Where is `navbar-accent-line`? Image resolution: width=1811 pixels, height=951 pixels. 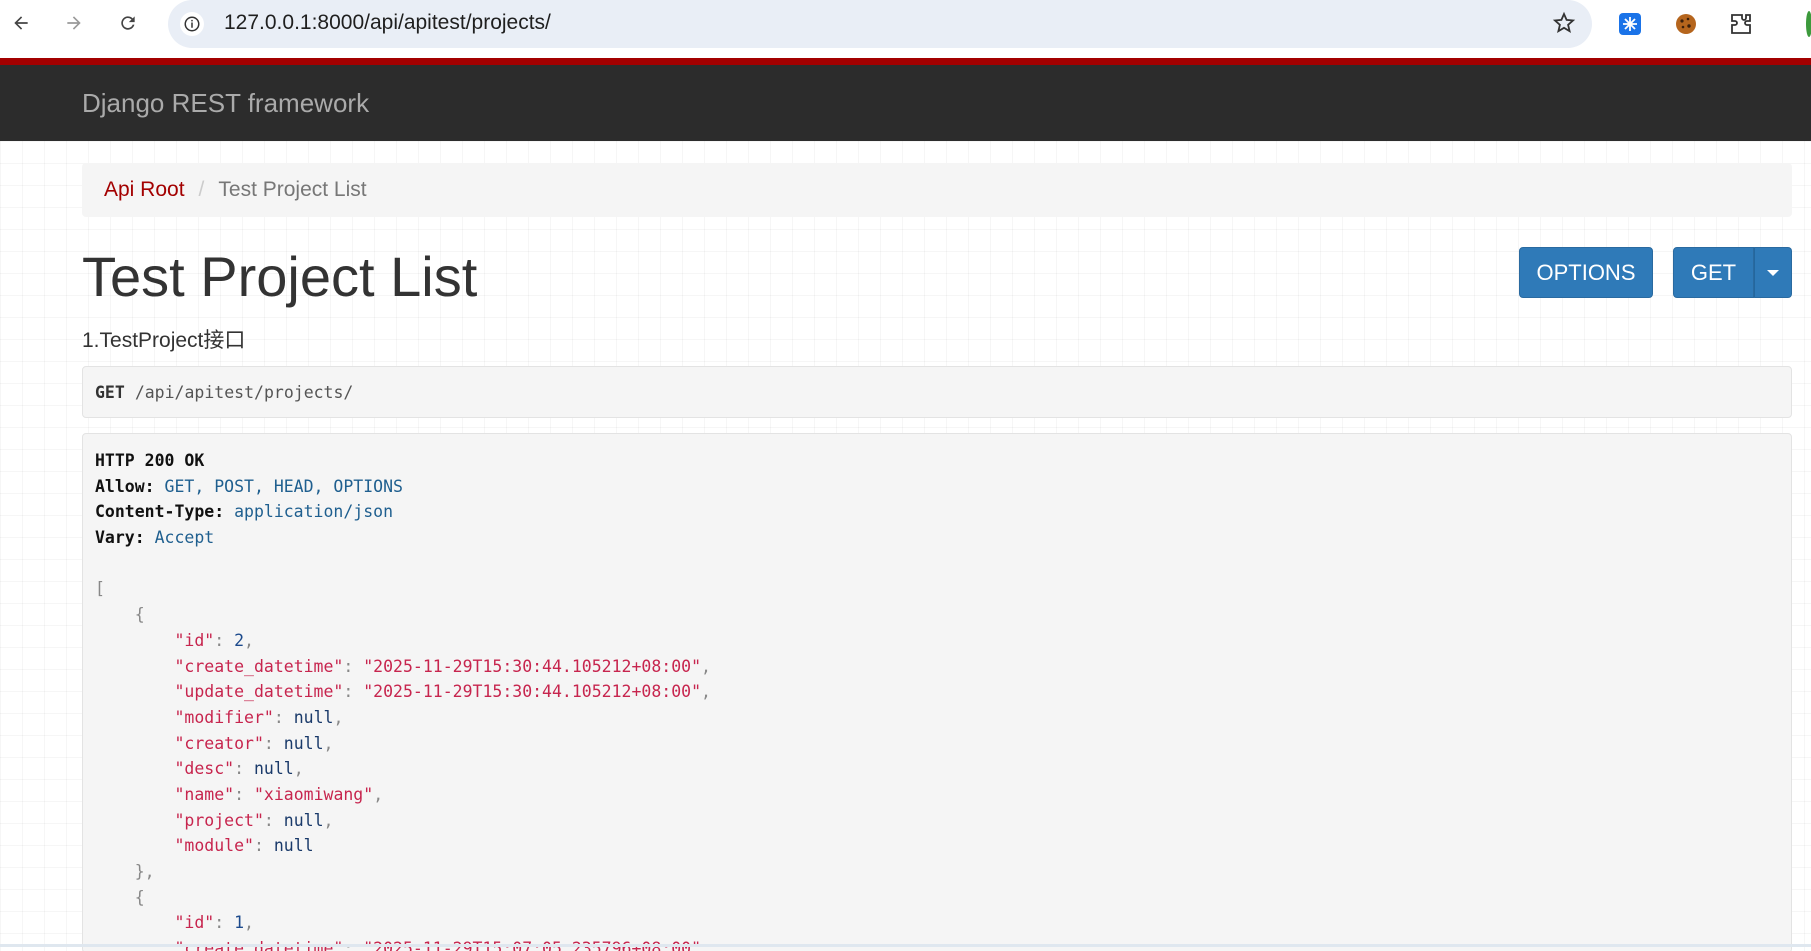 navbar-accent-line is located at coordinates (905, 62).